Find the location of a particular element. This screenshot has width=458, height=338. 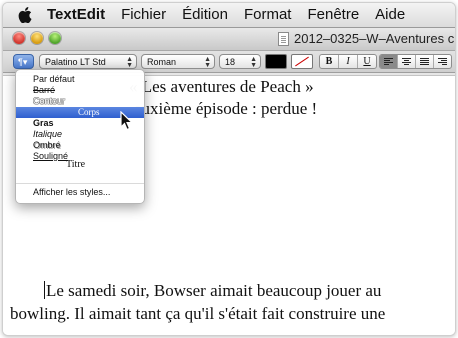

style-item-ombre: Ombré is located at coordinates (80, 145).